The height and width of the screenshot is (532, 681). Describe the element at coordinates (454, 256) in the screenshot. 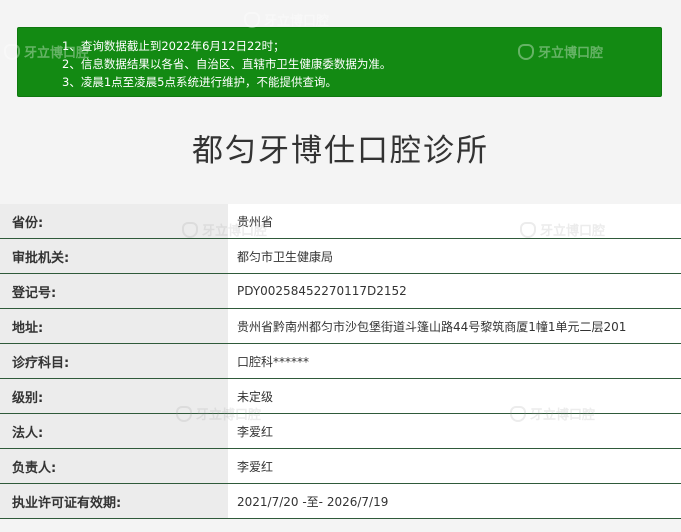

I see `row-value: 都匀市卫生健康局` at that location.